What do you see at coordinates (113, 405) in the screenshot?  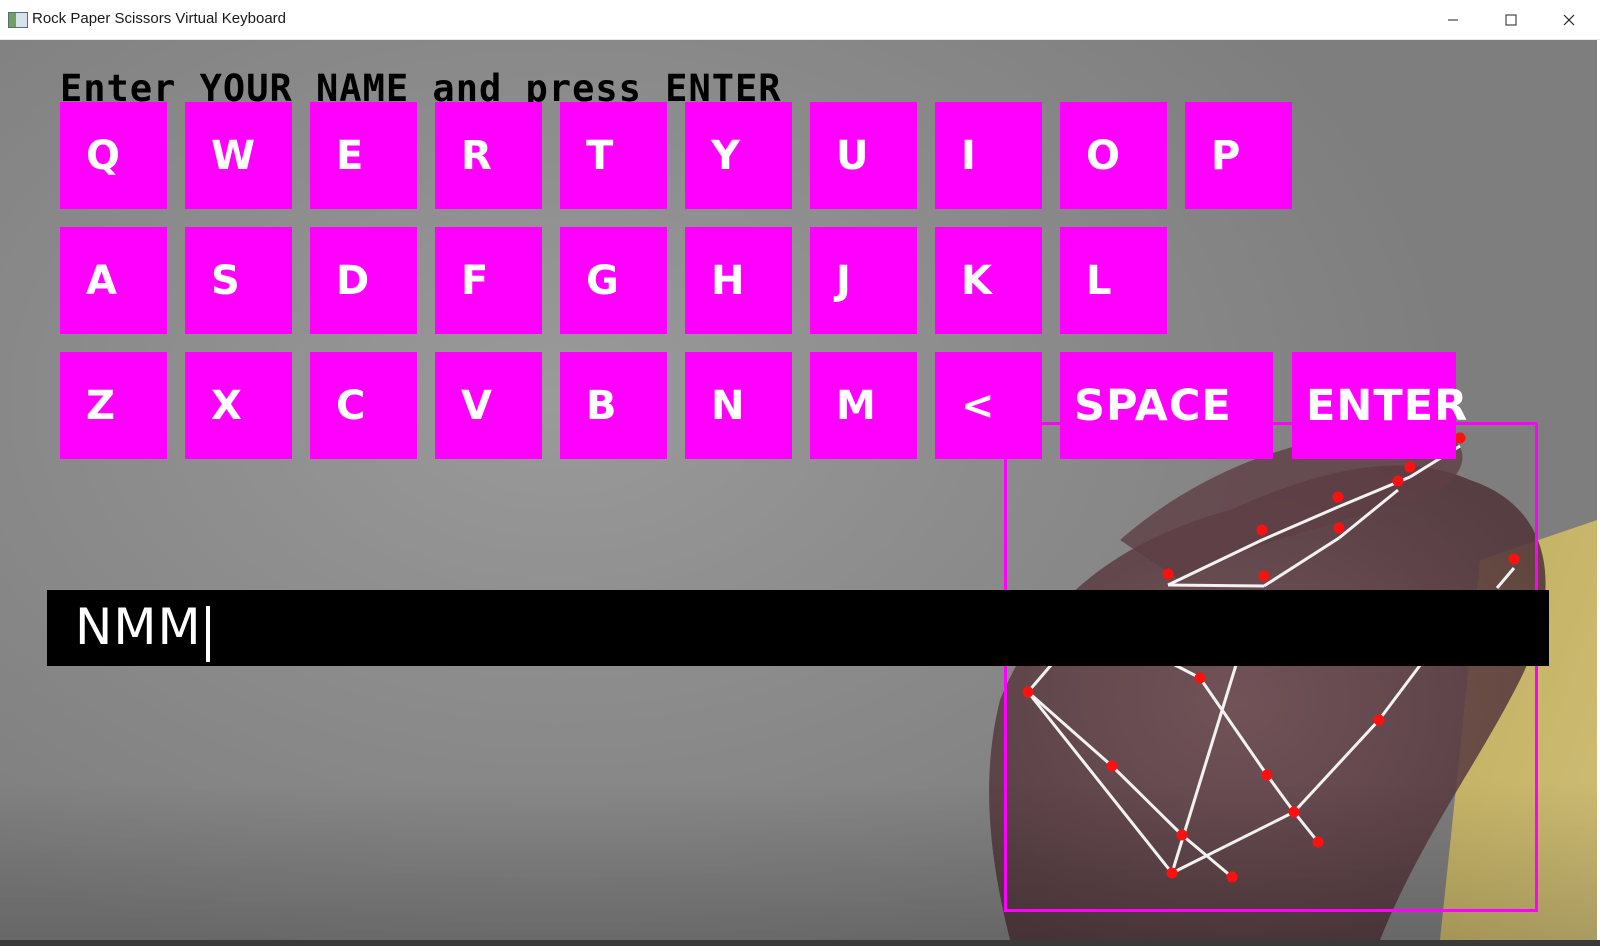 I see `key-z: Z` at bounding box center [113, 405].